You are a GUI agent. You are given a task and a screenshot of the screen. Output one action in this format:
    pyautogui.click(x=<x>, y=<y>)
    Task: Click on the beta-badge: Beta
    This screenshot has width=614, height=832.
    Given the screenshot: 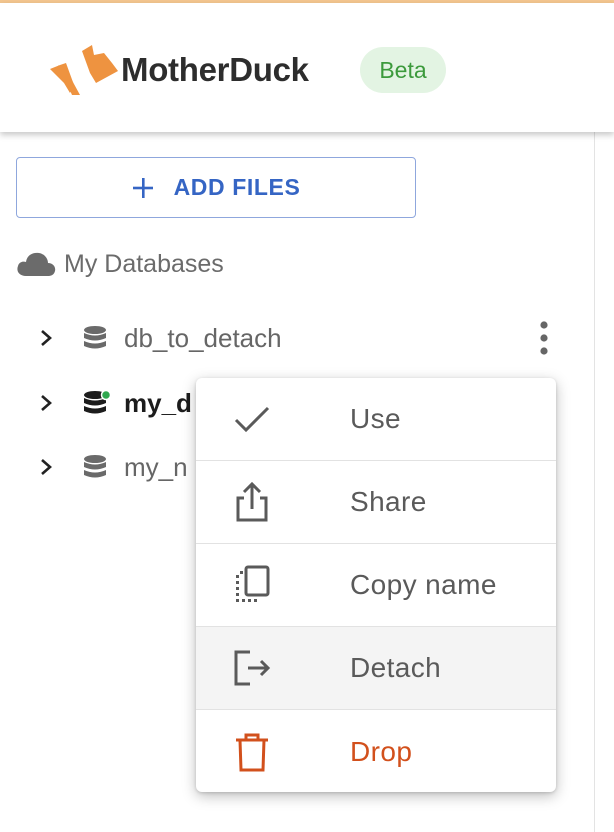 What is the action you would take?
    pyautogui.click(x=403, y=70)
    